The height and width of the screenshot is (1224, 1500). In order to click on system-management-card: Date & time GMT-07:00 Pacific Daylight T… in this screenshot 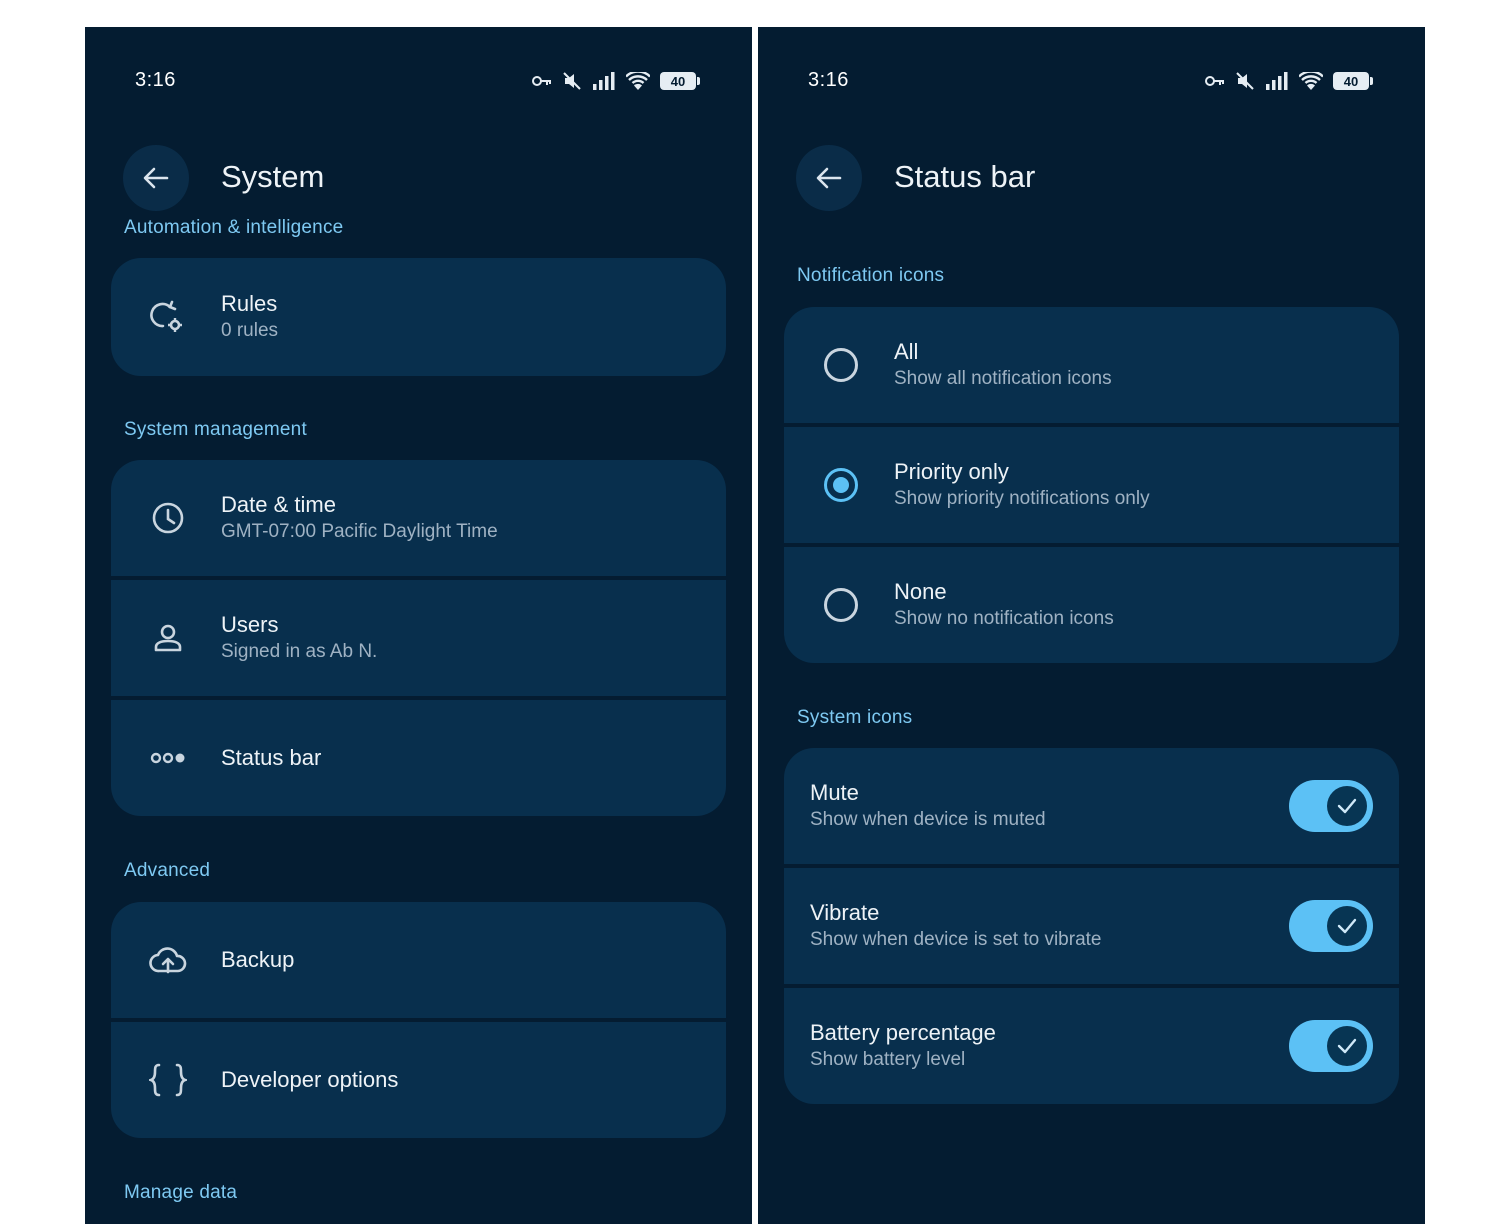, I will do `click(418, 638)`.